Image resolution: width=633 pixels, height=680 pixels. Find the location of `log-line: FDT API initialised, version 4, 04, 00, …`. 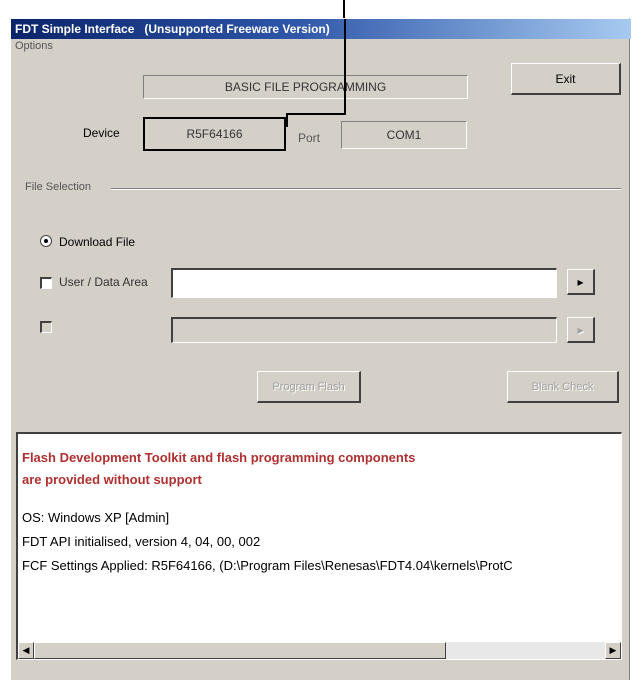

log-line: FDT API initialised, version 4, 04, 00, … is located at coordinates (141, 541).